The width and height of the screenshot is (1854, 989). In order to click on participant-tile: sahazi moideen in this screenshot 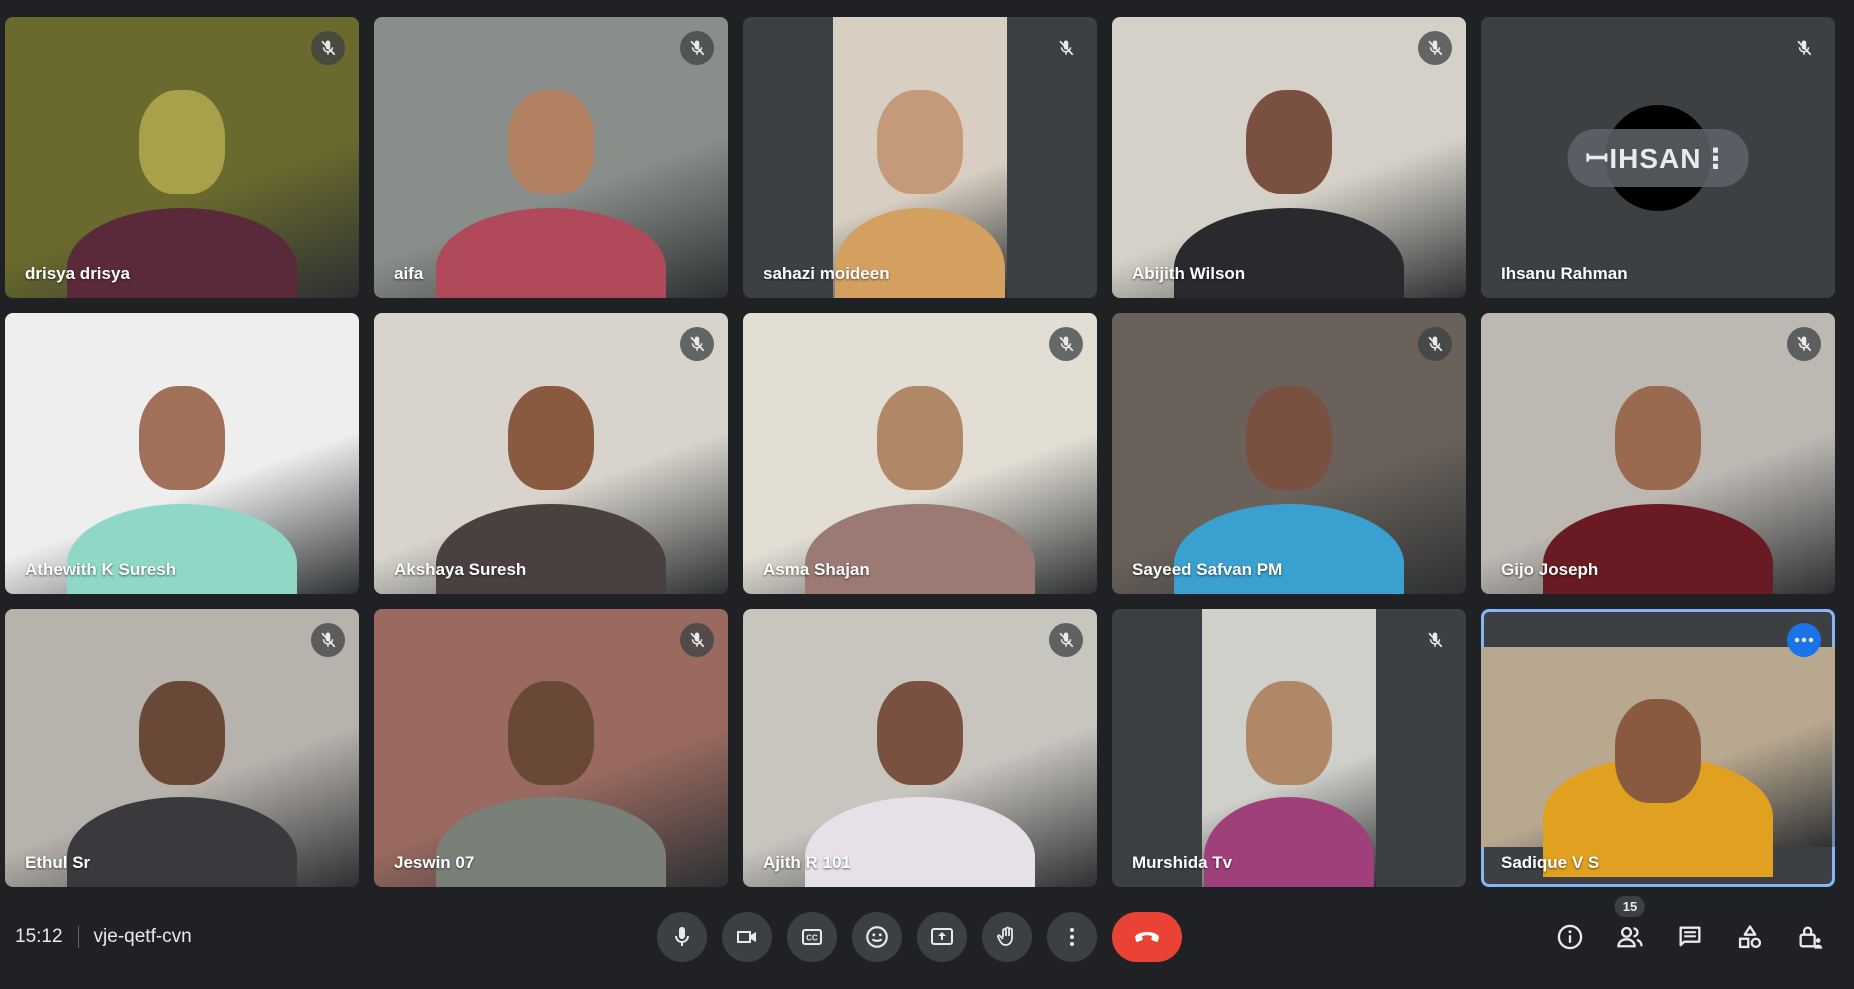, I will do `click(920, 157)`.